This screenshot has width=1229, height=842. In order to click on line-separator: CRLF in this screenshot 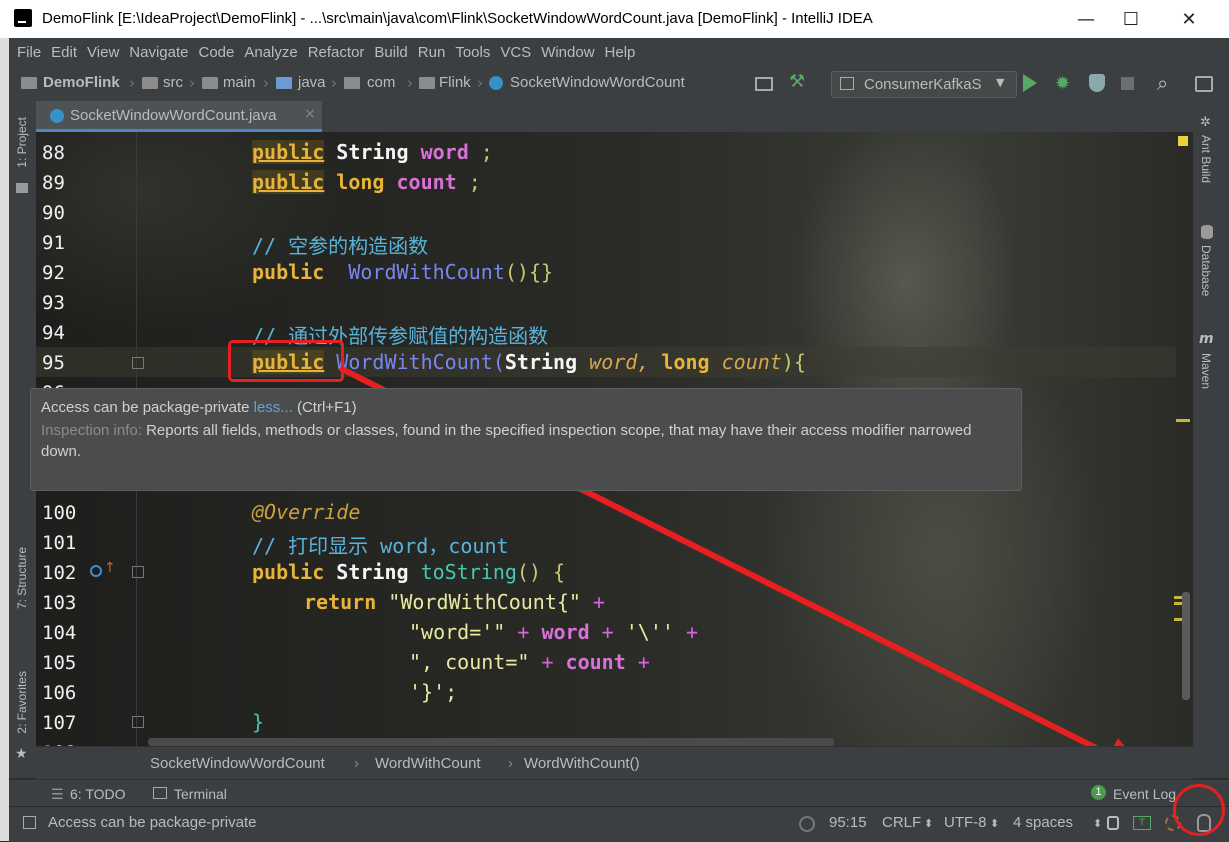, I will do `click(901, 822)`.